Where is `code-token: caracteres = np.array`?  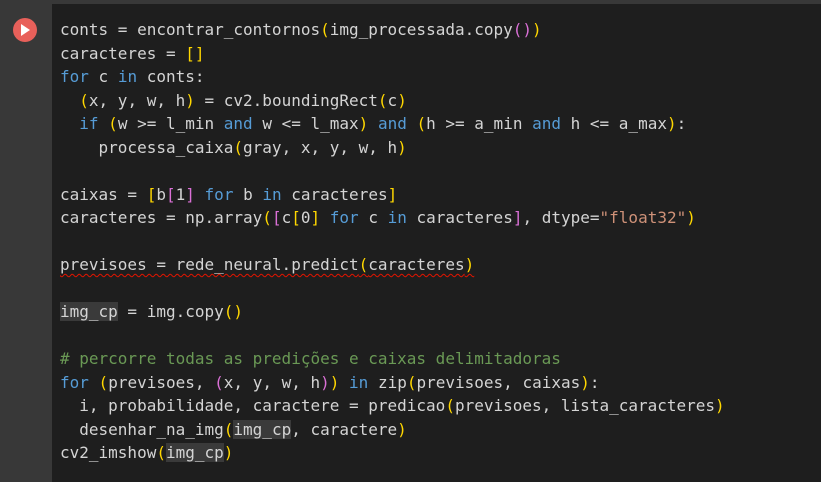
code-token: caracteres = np.array is located at coordinates (161, 217).